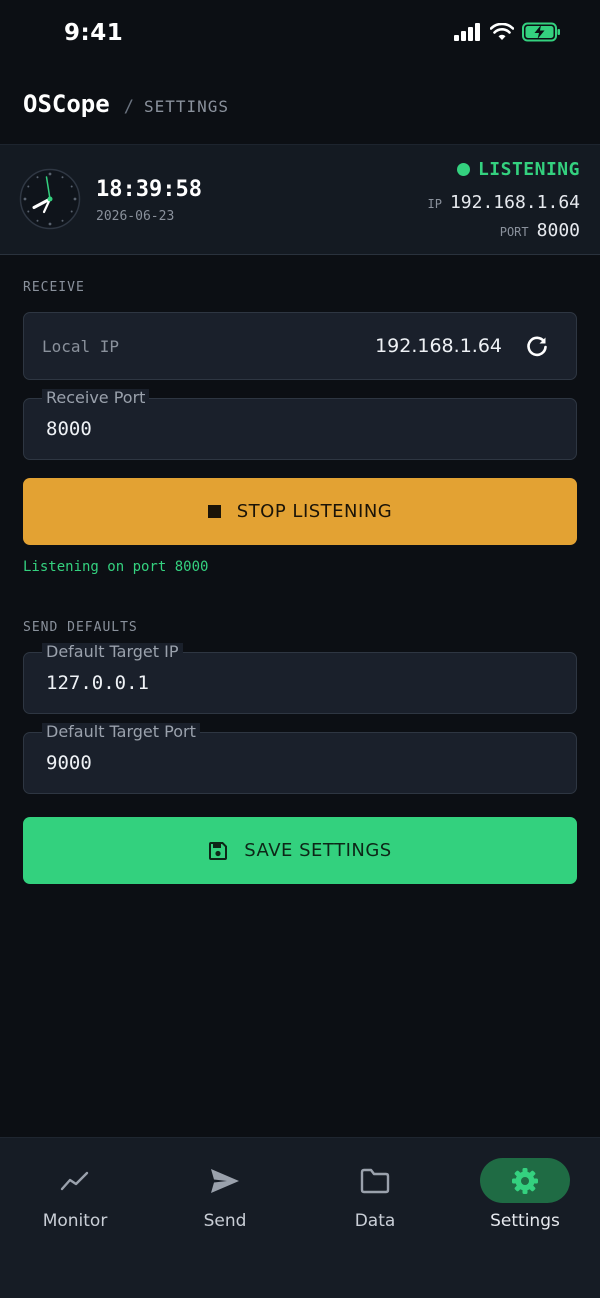  What do you see at coordinates (96, 398) in the screenshot?
I see `receive-port-label: Receive Port` at bounding box center [96, 398].